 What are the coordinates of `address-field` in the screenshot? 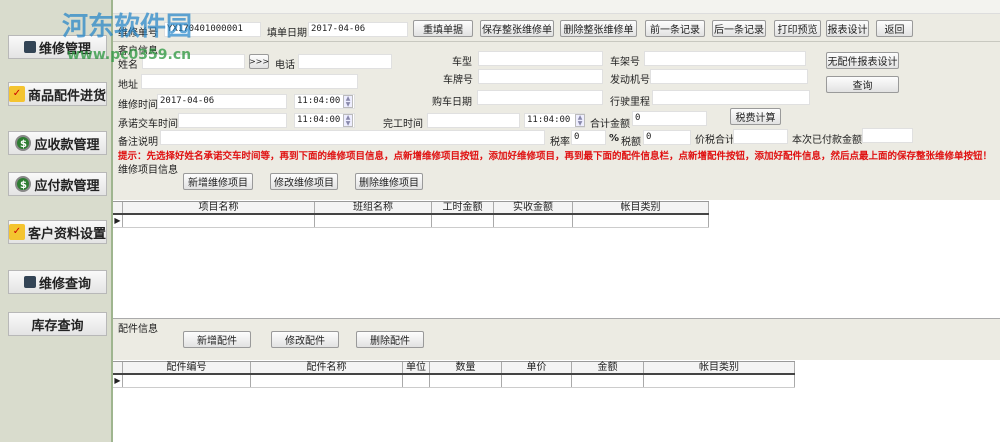 It's located at (249, 81).